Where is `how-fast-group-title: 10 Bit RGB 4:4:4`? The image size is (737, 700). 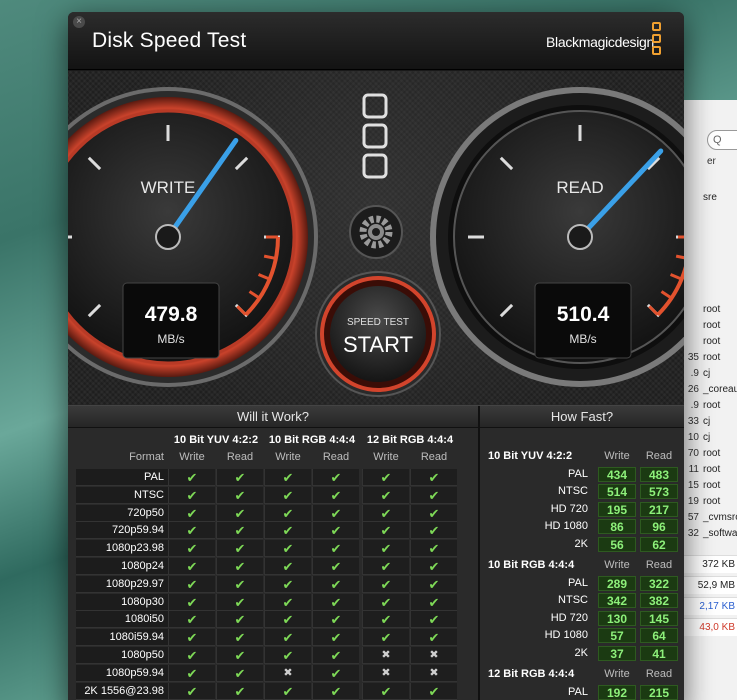
how-fast-group-title: 10 Bit RGB 4:4:4 is located at coordinates (531, 565).